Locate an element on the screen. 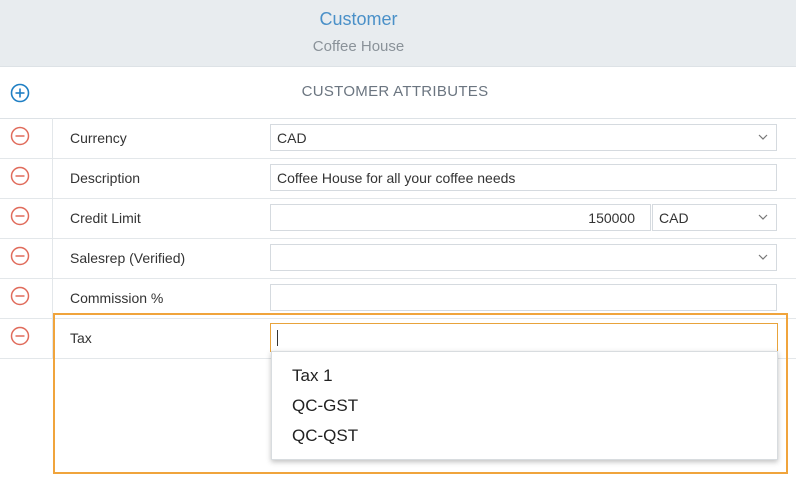  attribute-row-currency: Currency CAD is located at coordinates (398, 138).